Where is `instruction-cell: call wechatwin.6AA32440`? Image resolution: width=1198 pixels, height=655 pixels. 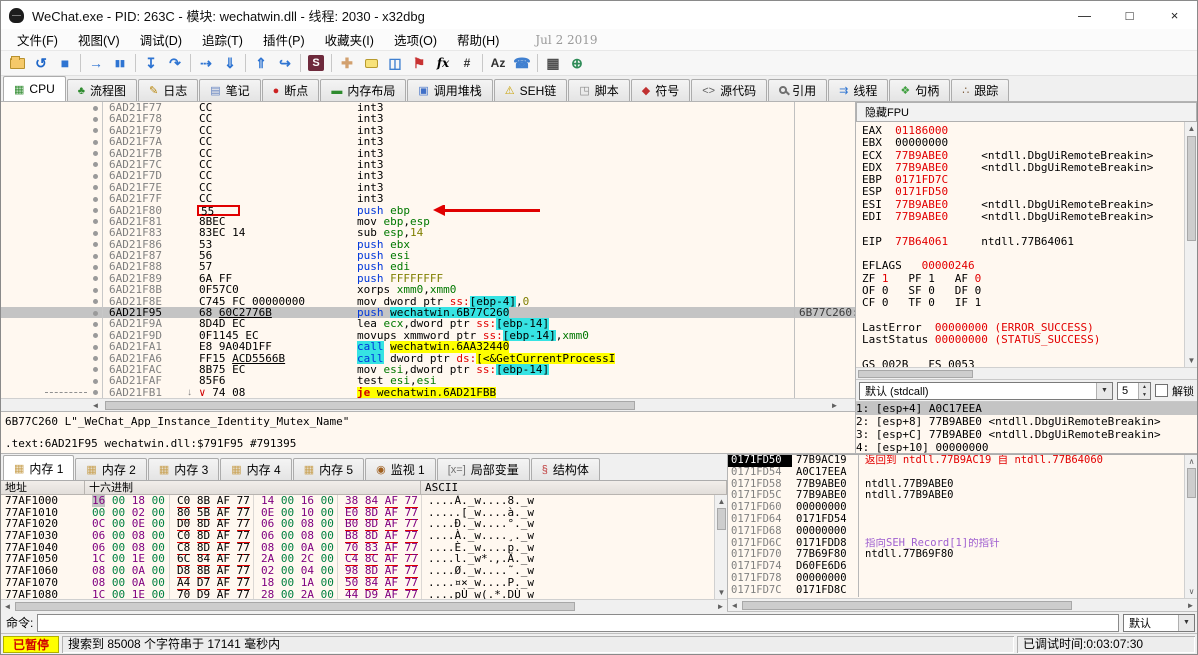
instruction-cell: call wechatwin.6AA32440 is located at coordinates (575, 347).